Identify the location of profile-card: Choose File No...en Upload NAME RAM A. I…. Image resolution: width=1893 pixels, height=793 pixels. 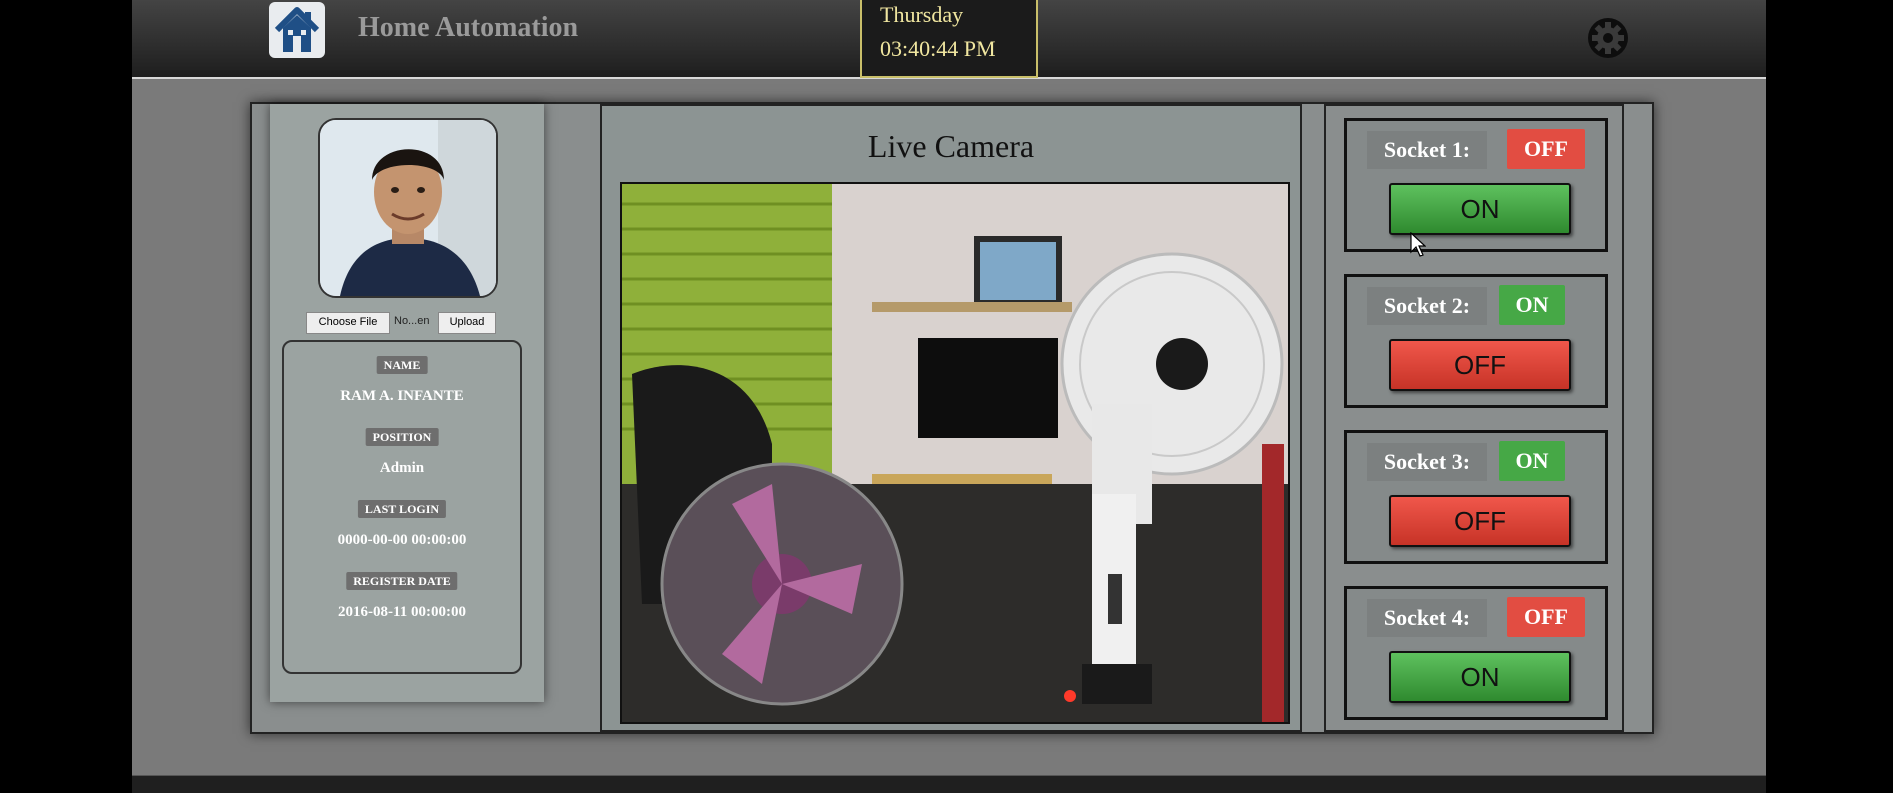
(407, 403).